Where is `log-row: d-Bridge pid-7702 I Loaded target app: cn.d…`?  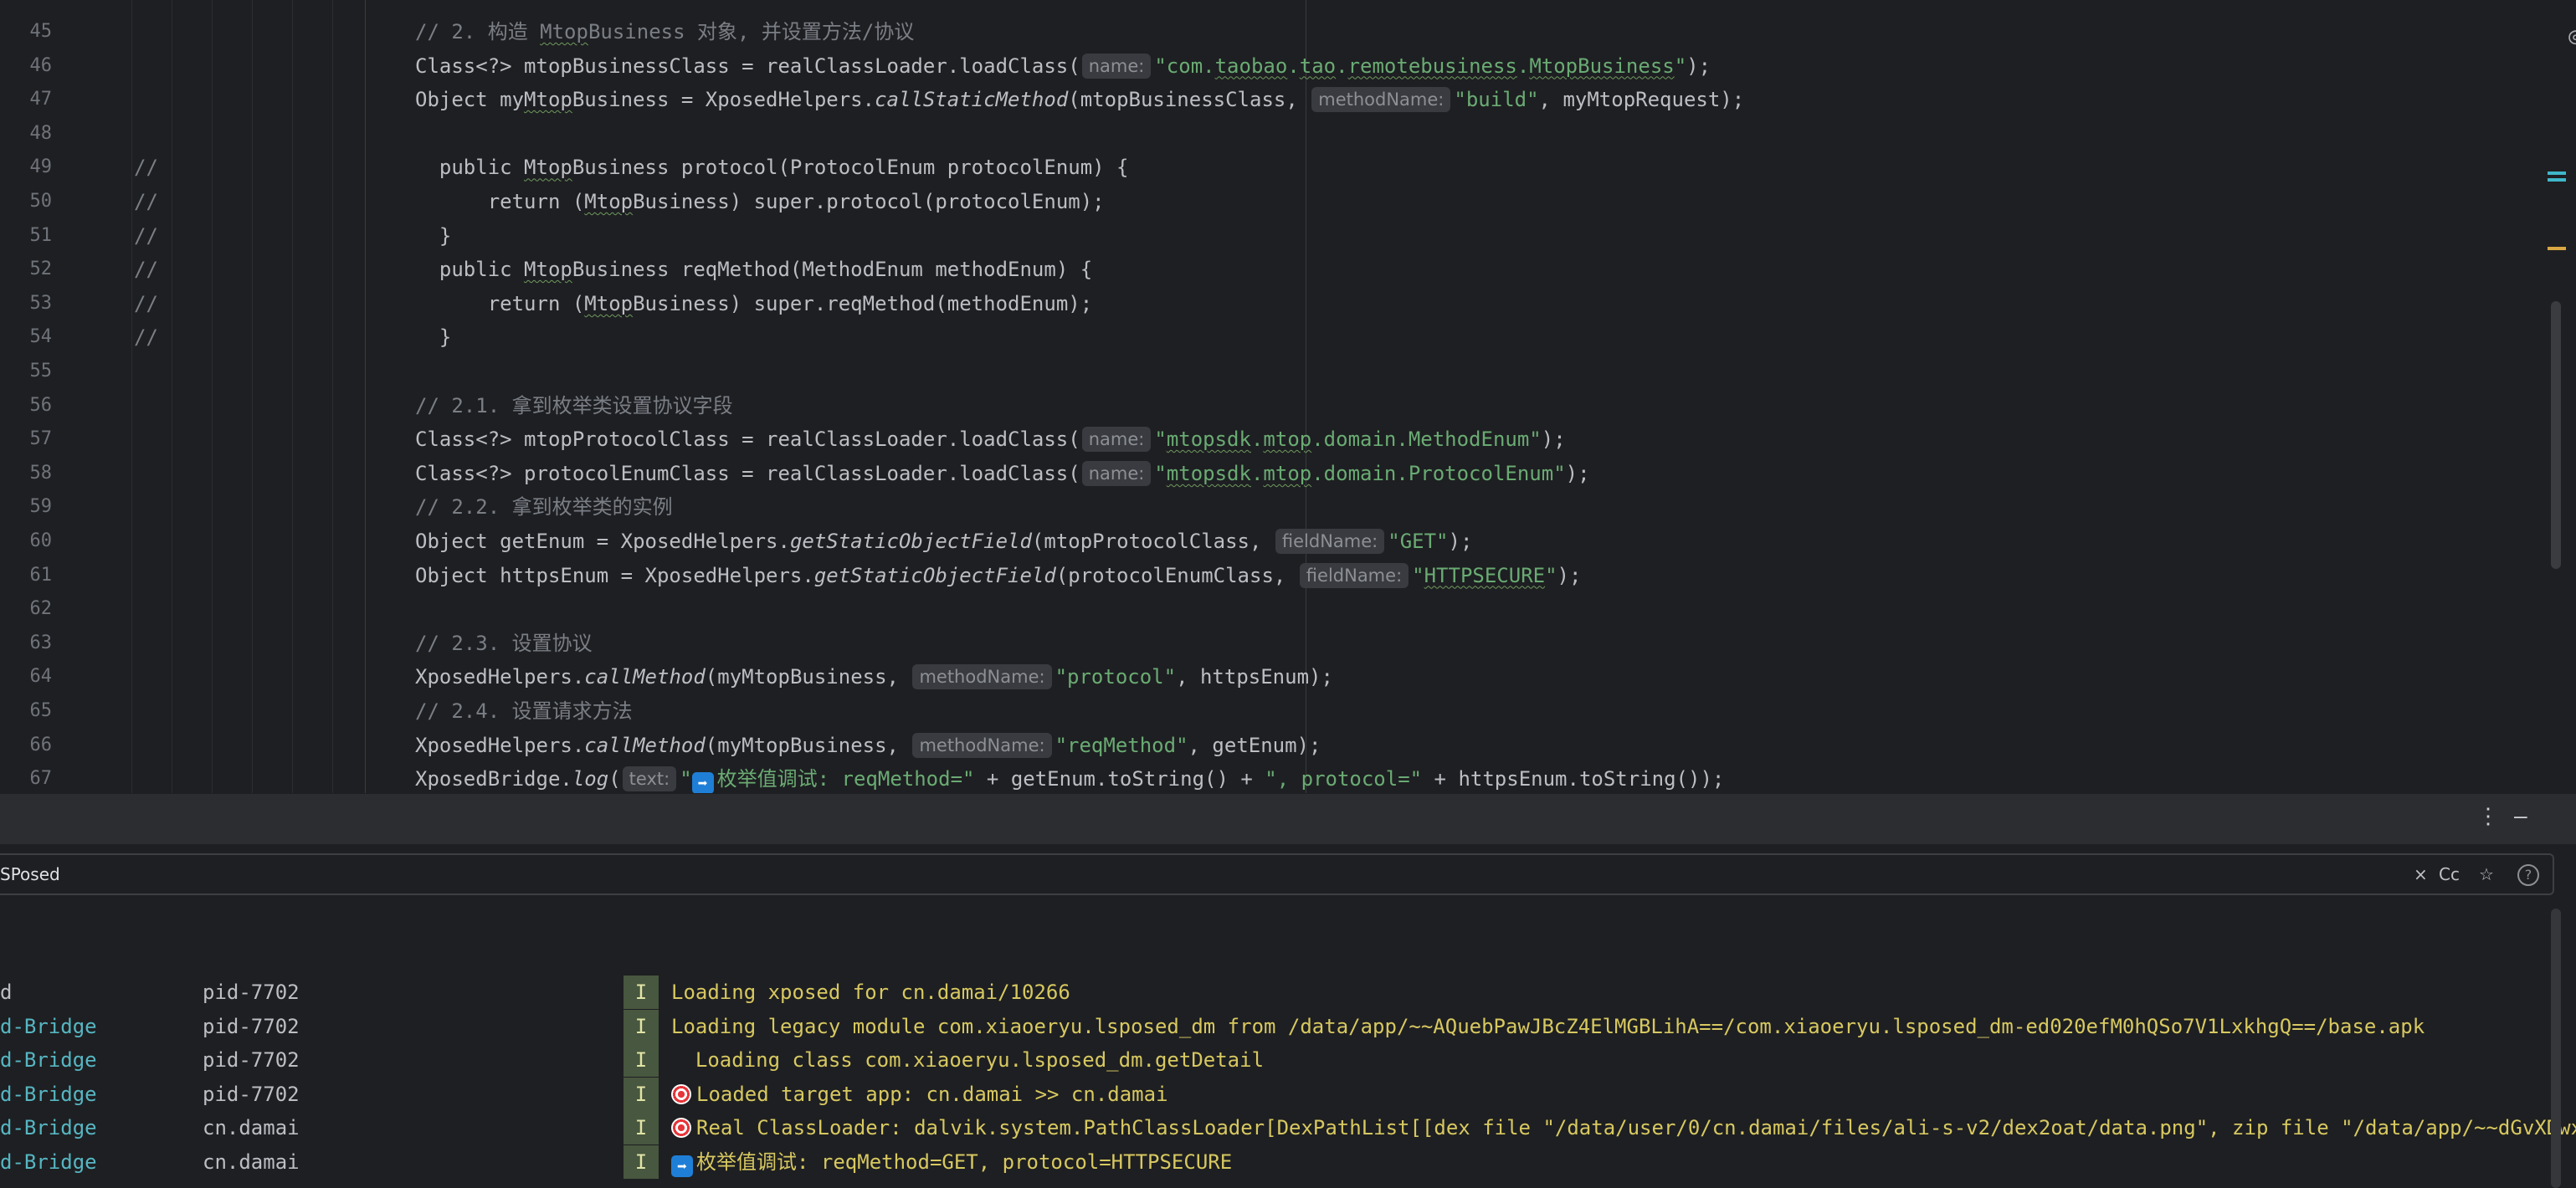
log-row: d-Bridge pid-7702 I Loaded target app: cn.d… is located at coordinates (1288, 1094).